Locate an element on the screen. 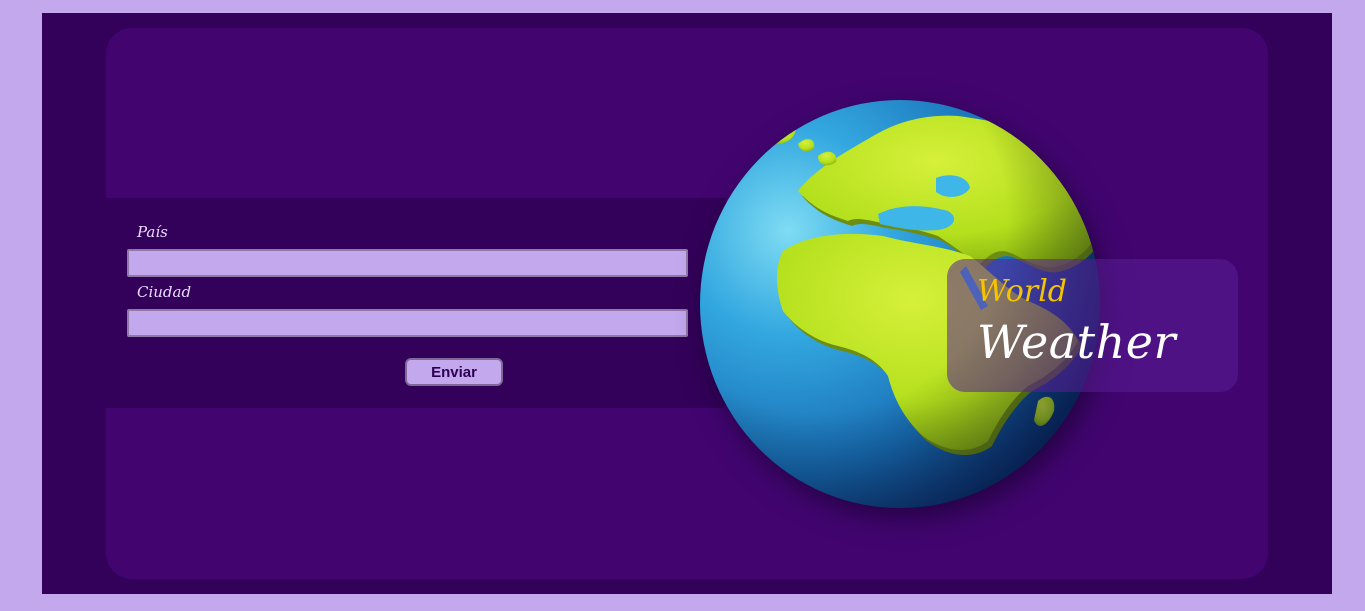 This screenshot has width=1365, height=611. submit-button: Enviar is located at coordinates (454, 372).